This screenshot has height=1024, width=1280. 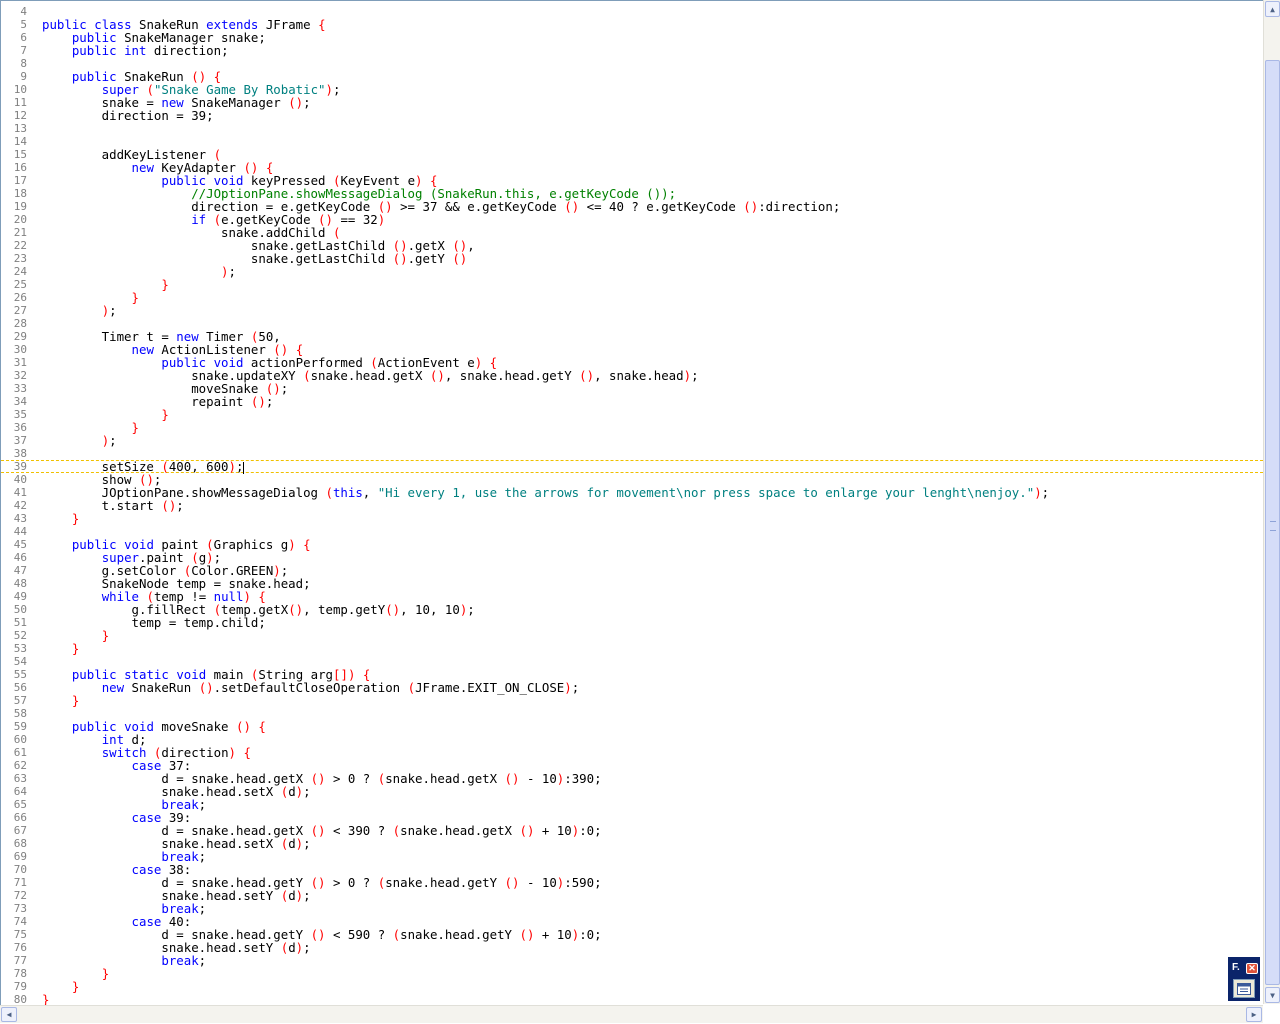 I want to click on line-number: 78, so click(x=20, y=973).